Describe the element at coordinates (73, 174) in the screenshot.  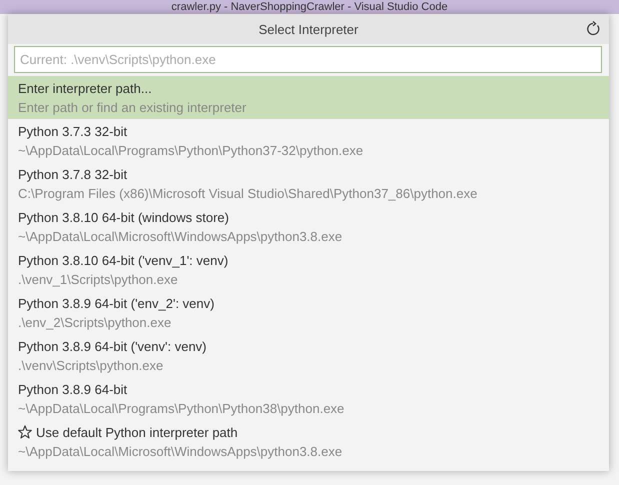
I see `option-label: Python 3.7.8 32-bit` at that location.